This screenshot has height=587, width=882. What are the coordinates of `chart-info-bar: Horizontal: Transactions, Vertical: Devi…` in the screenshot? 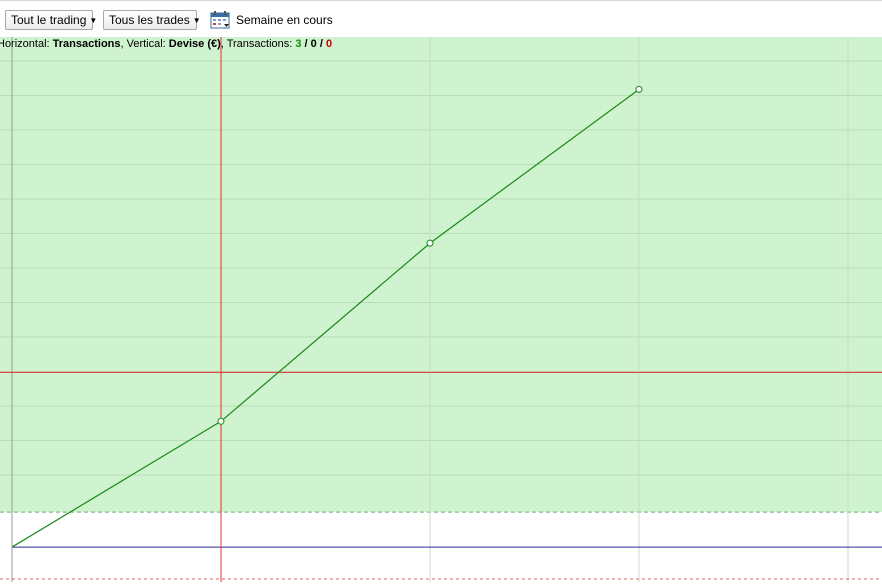 It's located at (166, 44).